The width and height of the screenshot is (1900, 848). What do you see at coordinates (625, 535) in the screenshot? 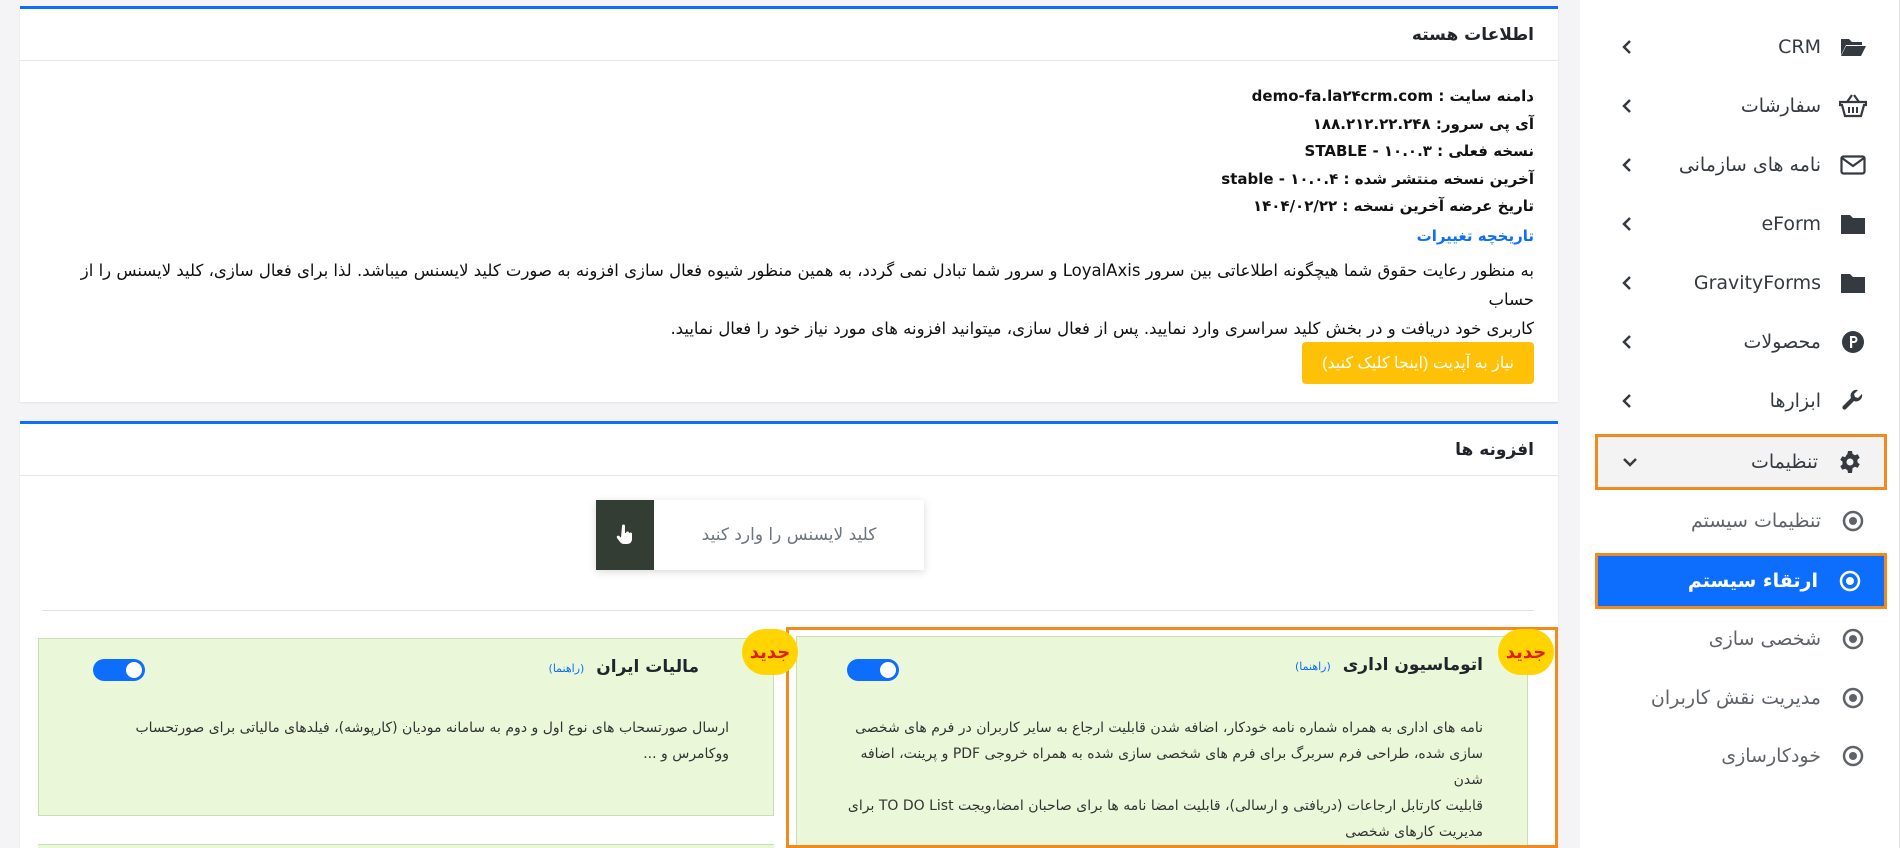
I see `hand-pointer-icon` at bounding box center [625, 535].